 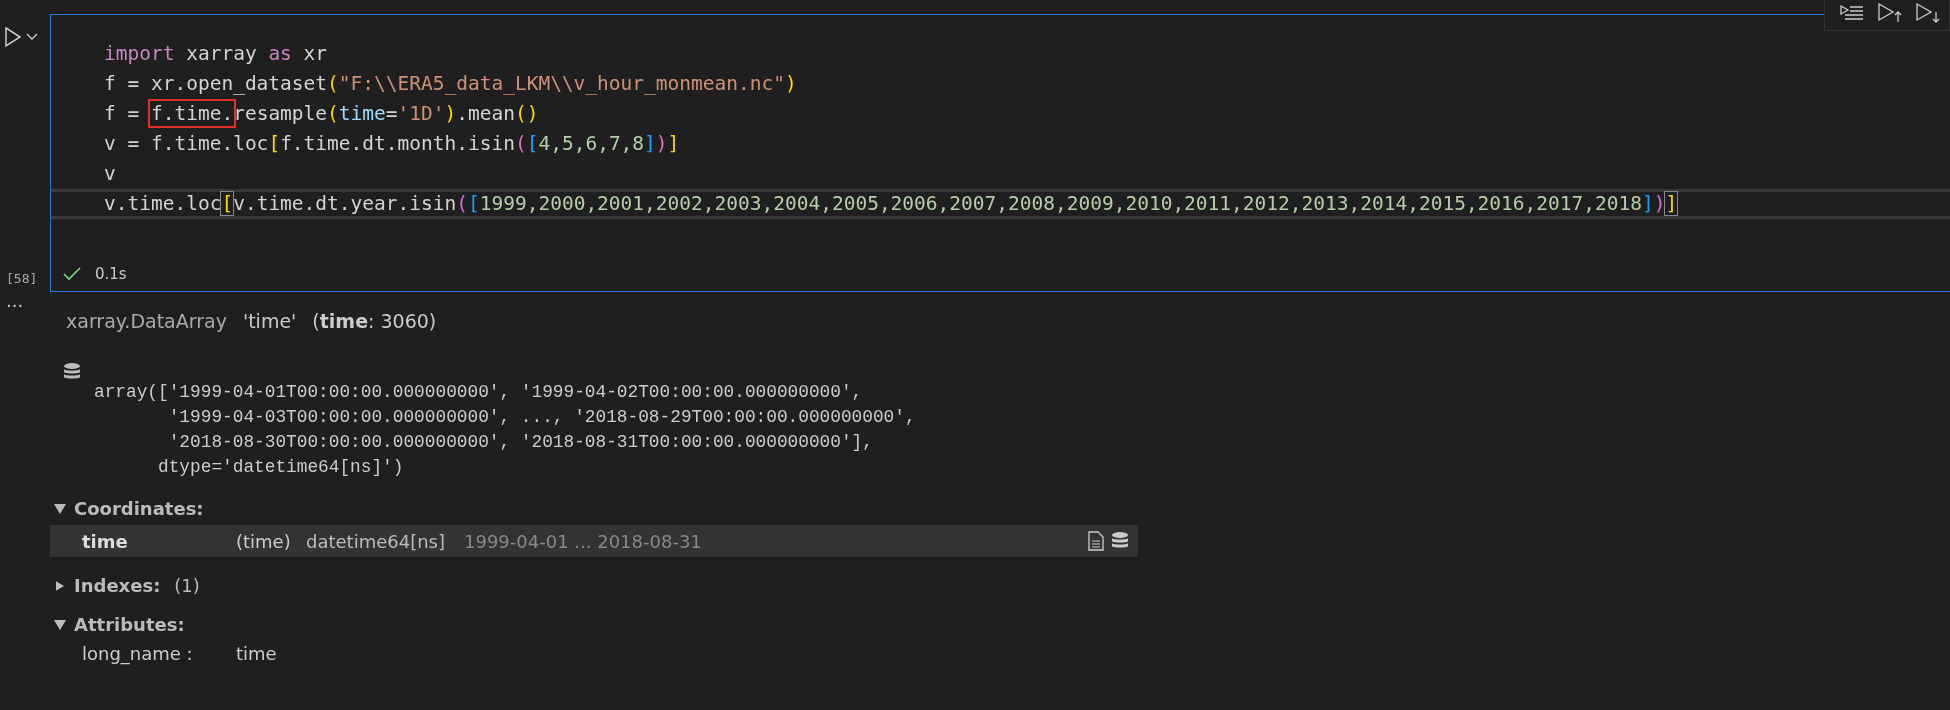 What do you see at coordinates (110, 174) in the screenshot?
I see `code-line: v` at bounding box center [110, 174].